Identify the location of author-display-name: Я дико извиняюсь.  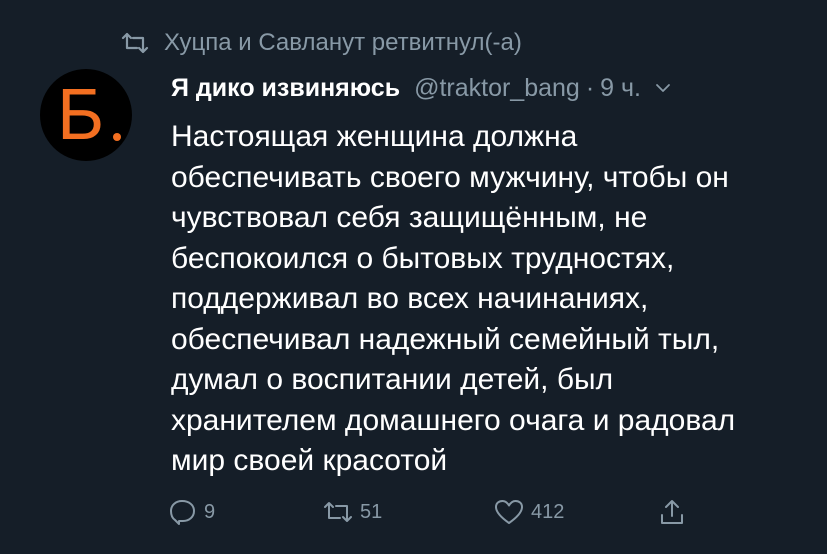
(285, 88).